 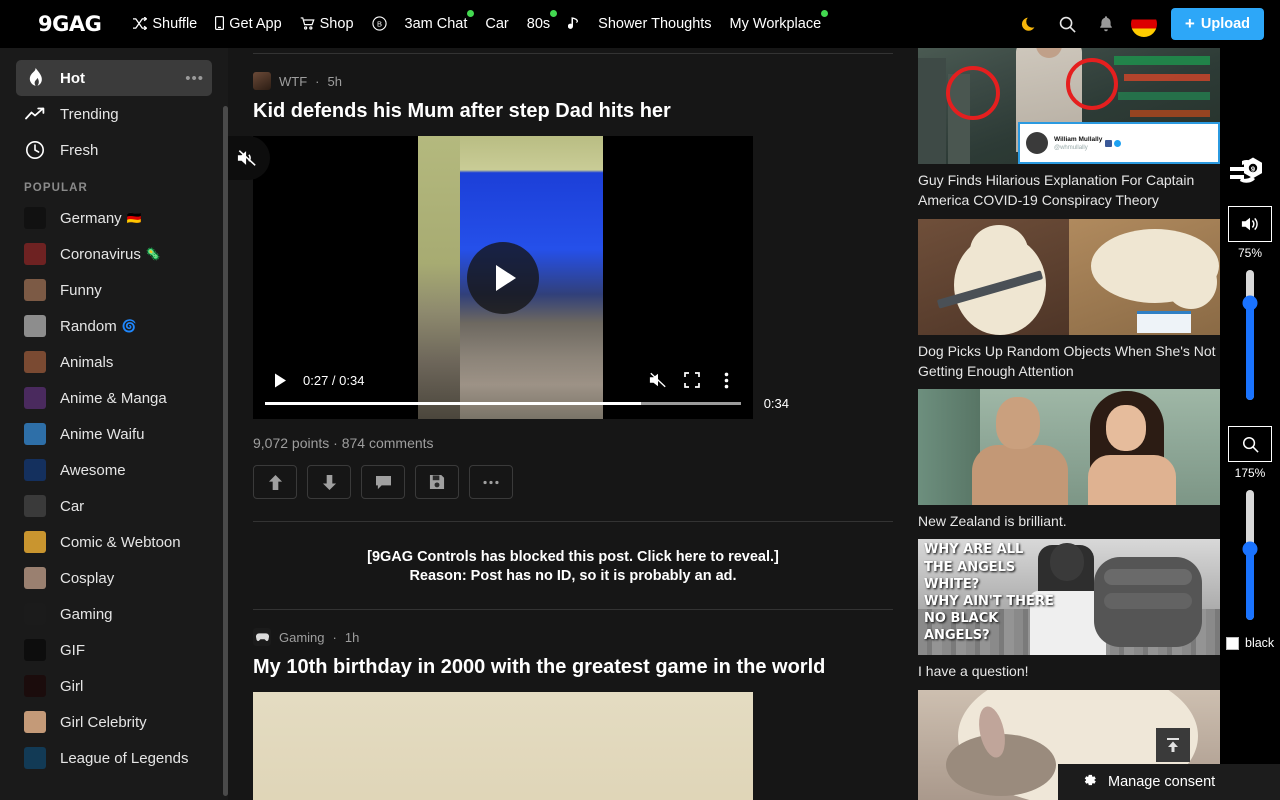 I want to click on manage-consent-bar: Manage consent, so click(x=1169, y=782).